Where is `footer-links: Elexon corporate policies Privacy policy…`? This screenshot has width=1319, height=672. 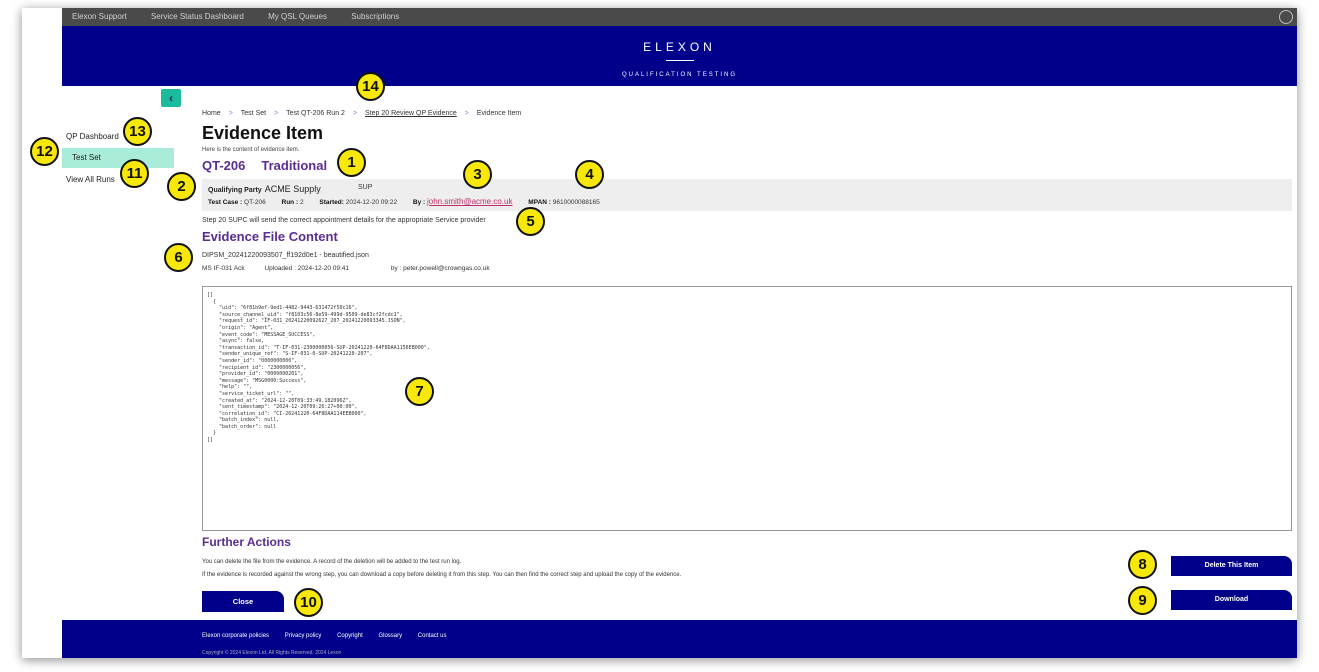
footer-links: Elexon corporate policies Privacy policy… is located at coordinates (331, 636).